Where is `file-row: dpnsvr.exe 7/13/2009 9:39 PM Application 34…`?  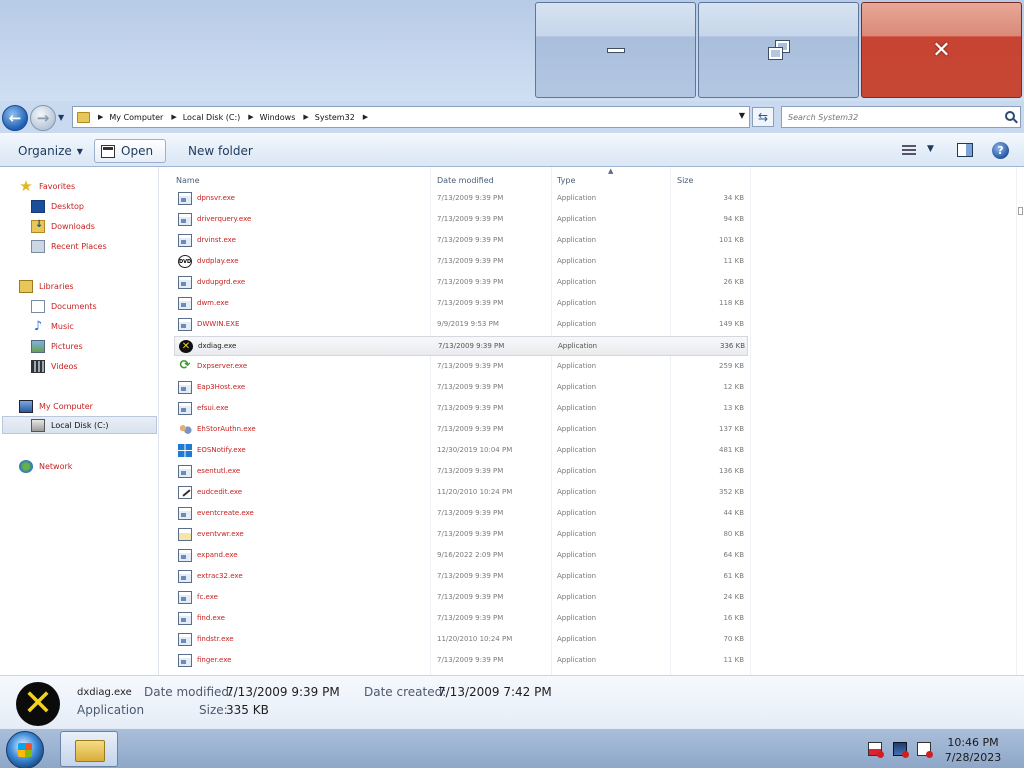
file-row: dpnsvr.exe 7/13/2009 9:39 PM Application 34… is located at coordinates (461, 199).